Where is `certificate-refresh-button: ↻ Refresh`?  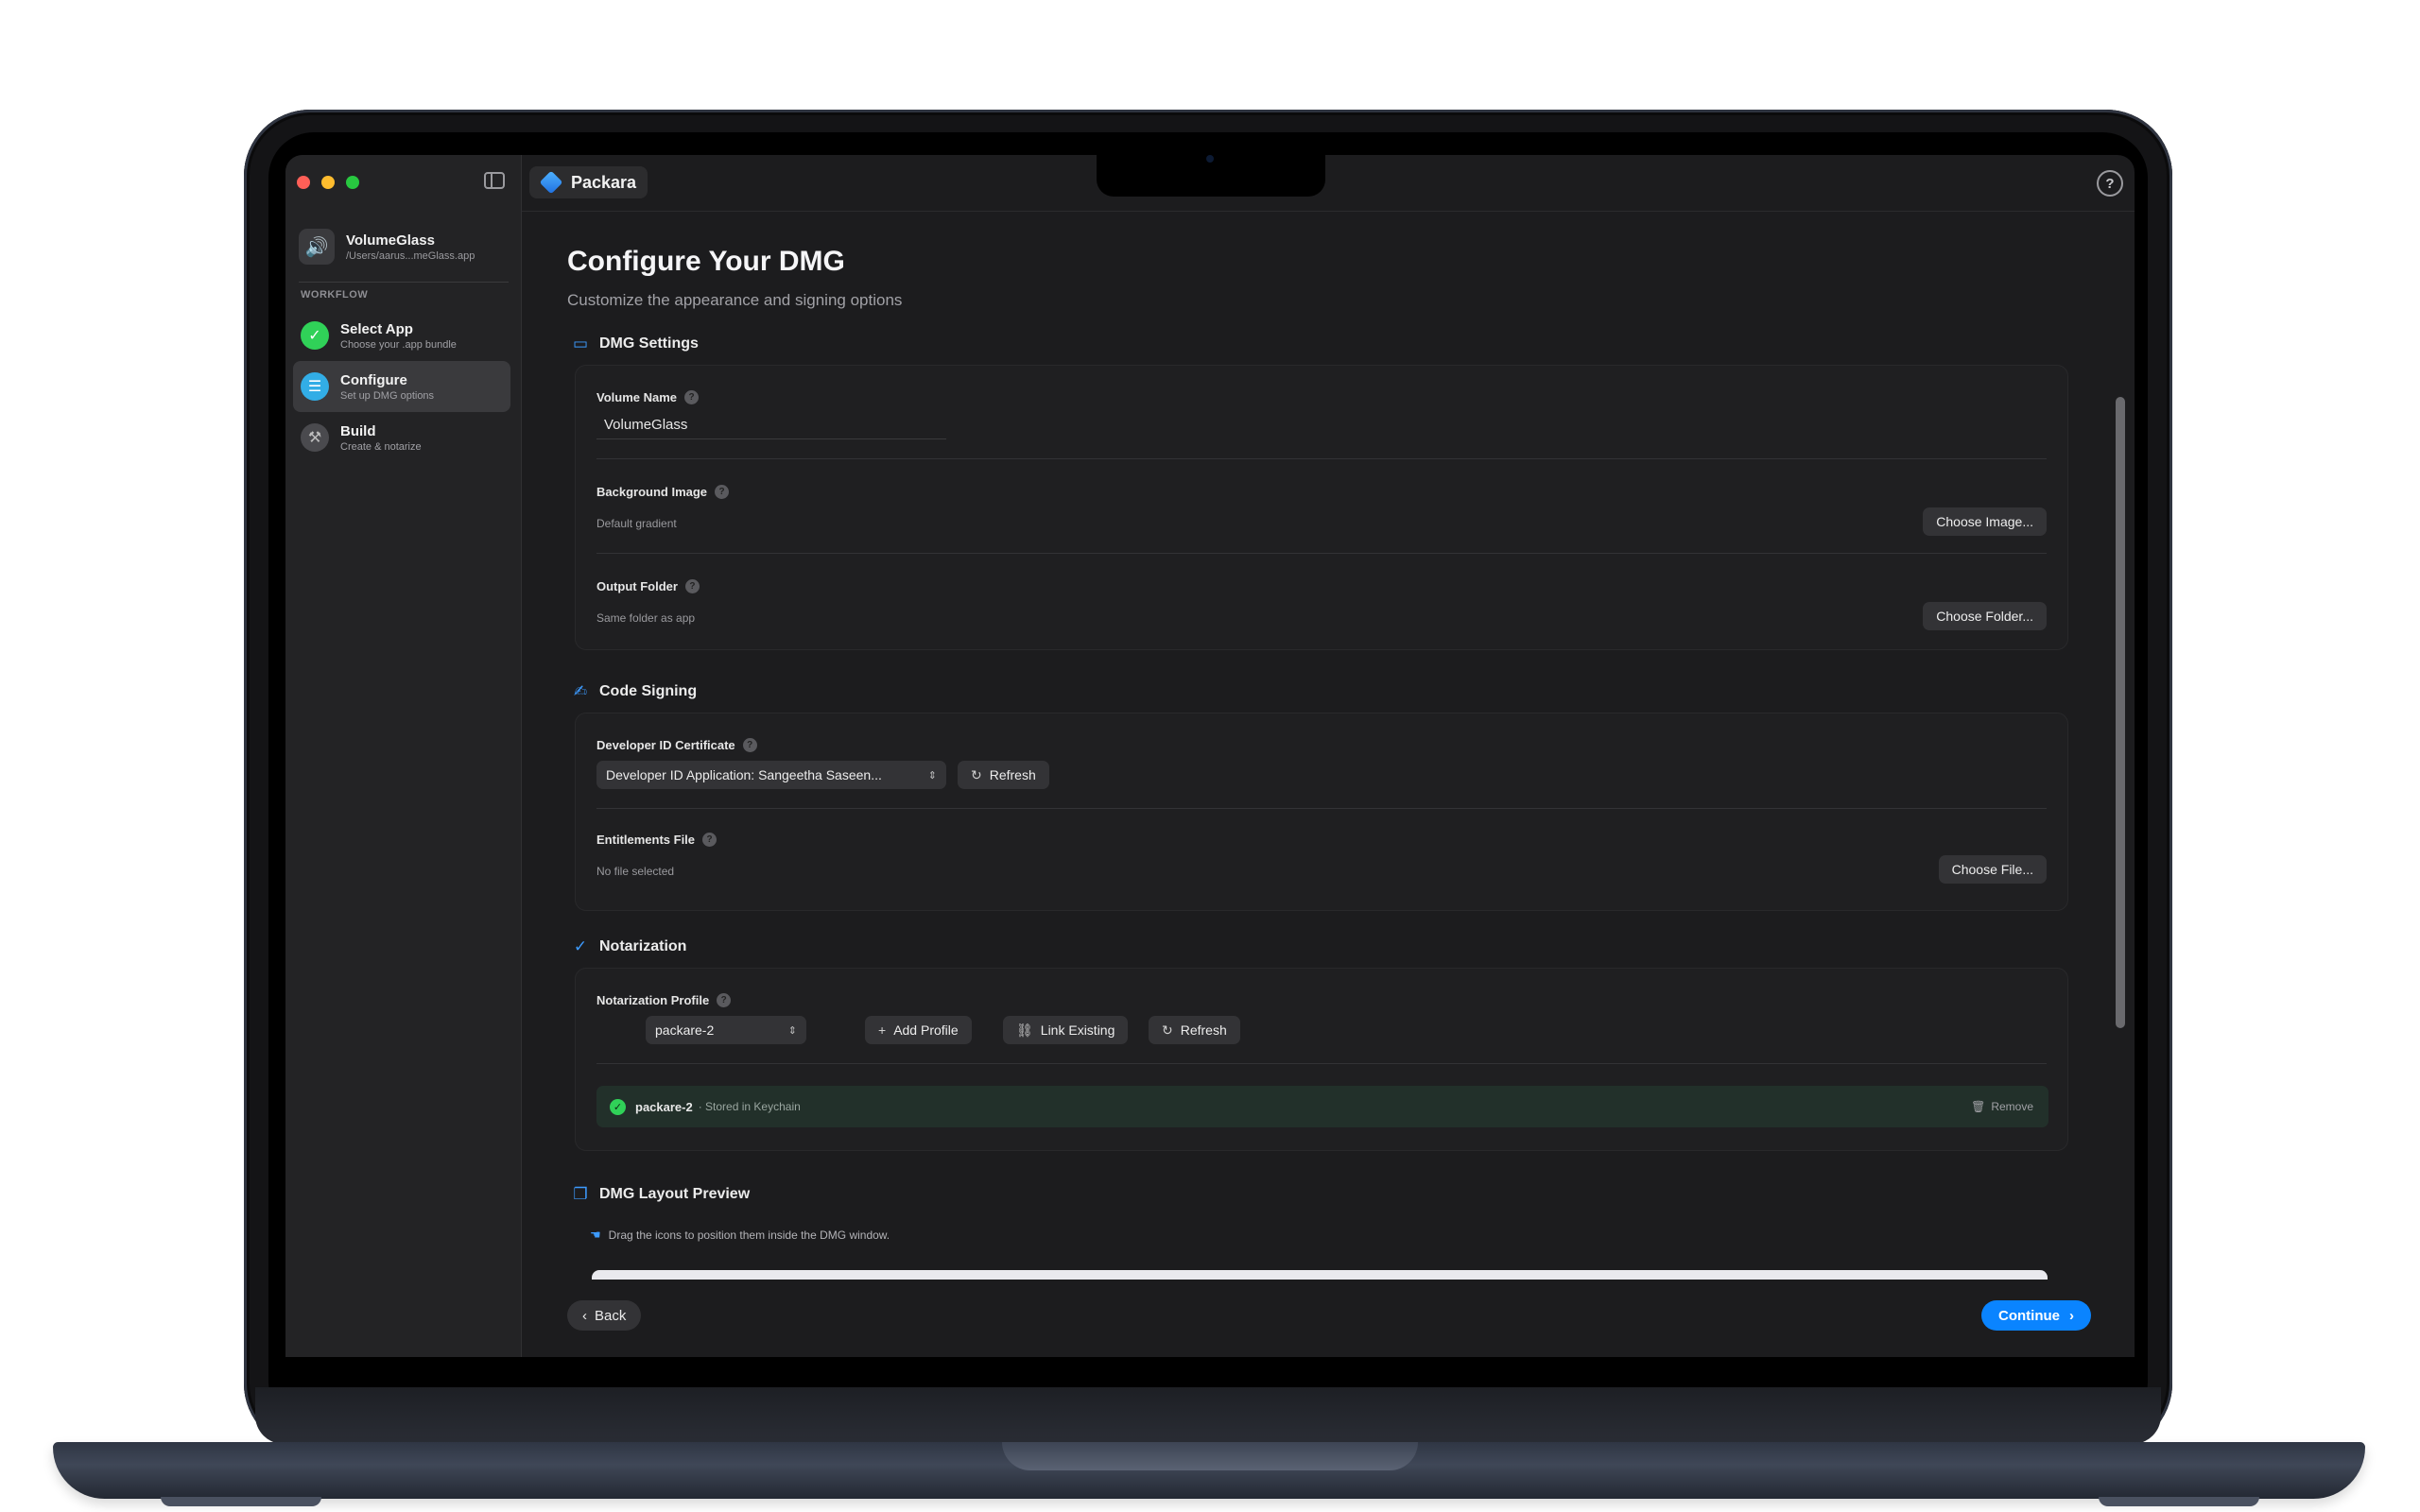
certificate-refresh-button: ↻ Refresh is located at coordinates (1004, 775).